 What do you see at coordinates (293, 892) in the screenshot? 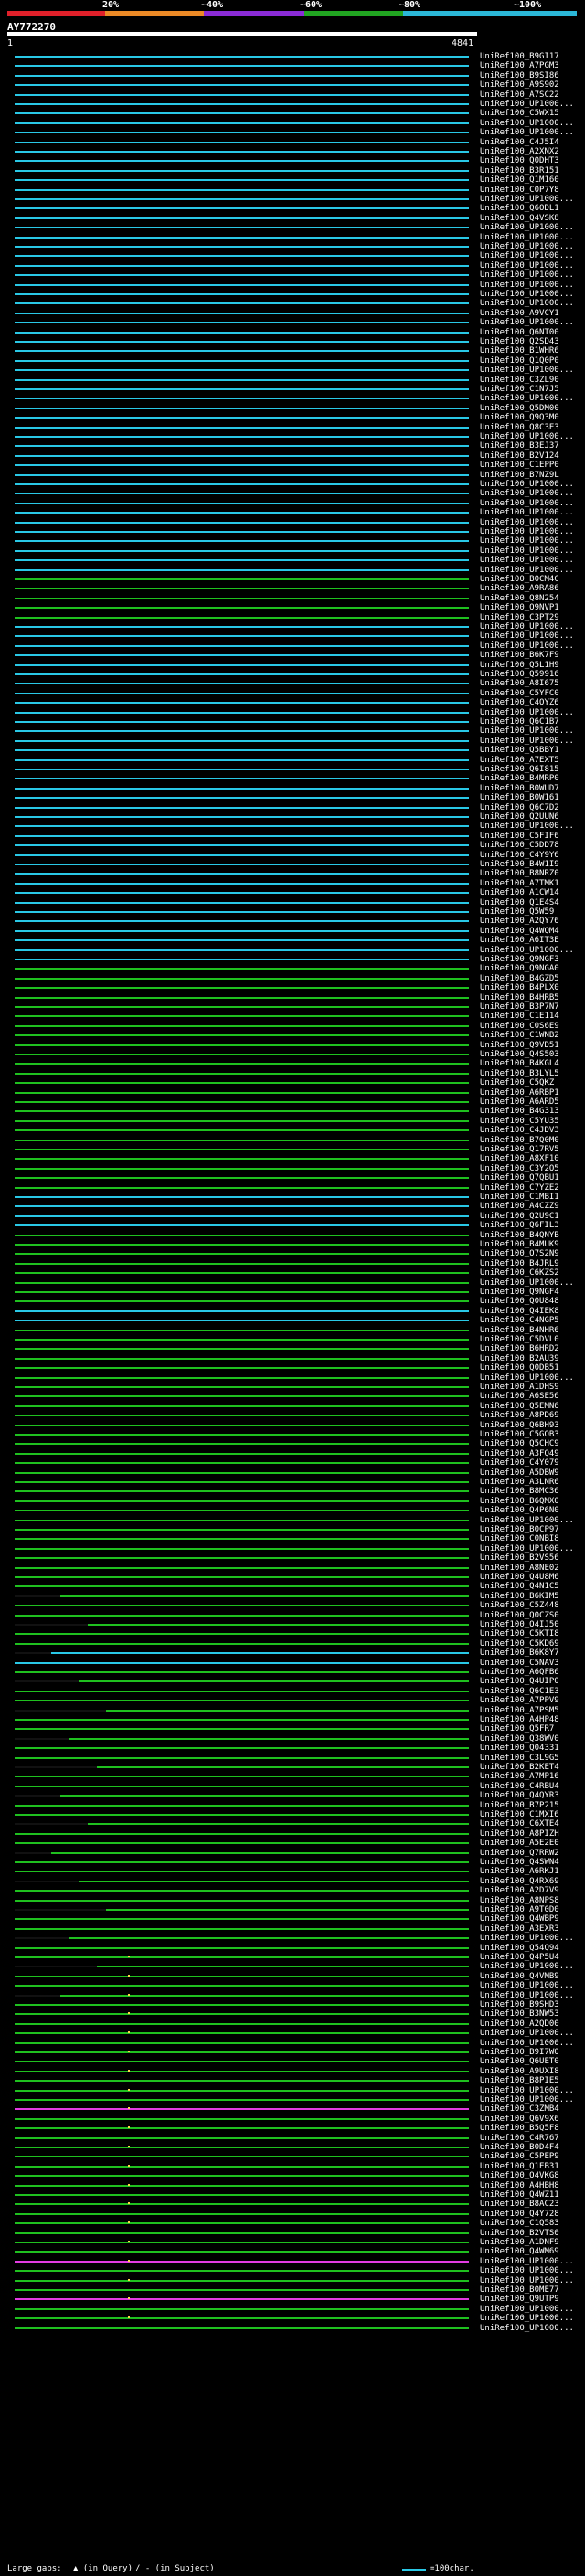
I see `hit-row: UniRef100_A1CW14` at bounding box center [293, 892].